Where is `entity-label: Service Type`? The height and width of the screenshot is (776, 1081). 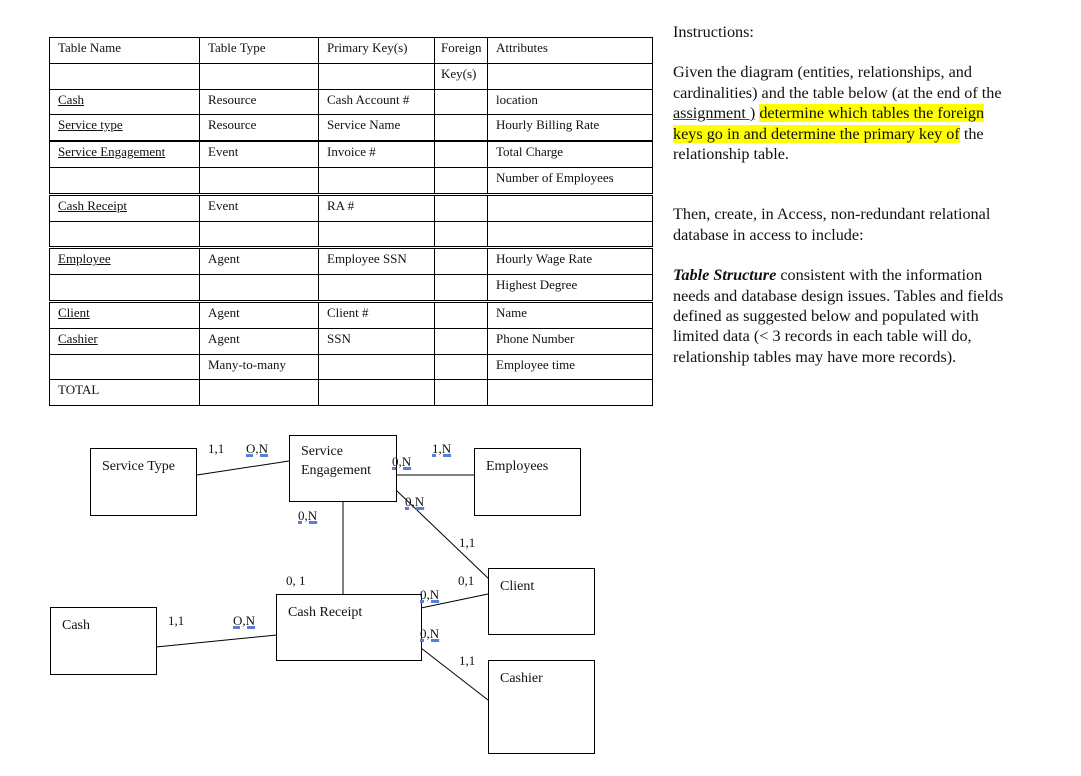 entity-label: Service Type is located at coordinates (139, 466).